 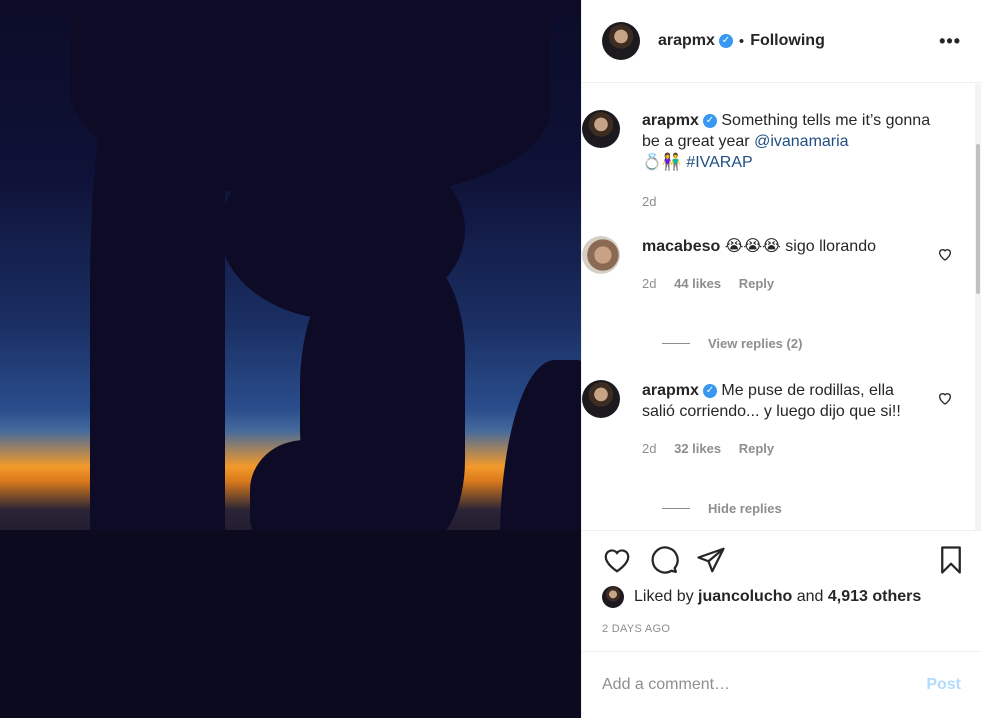 I want to click on post-button: Post, so click(x=943, y=685).